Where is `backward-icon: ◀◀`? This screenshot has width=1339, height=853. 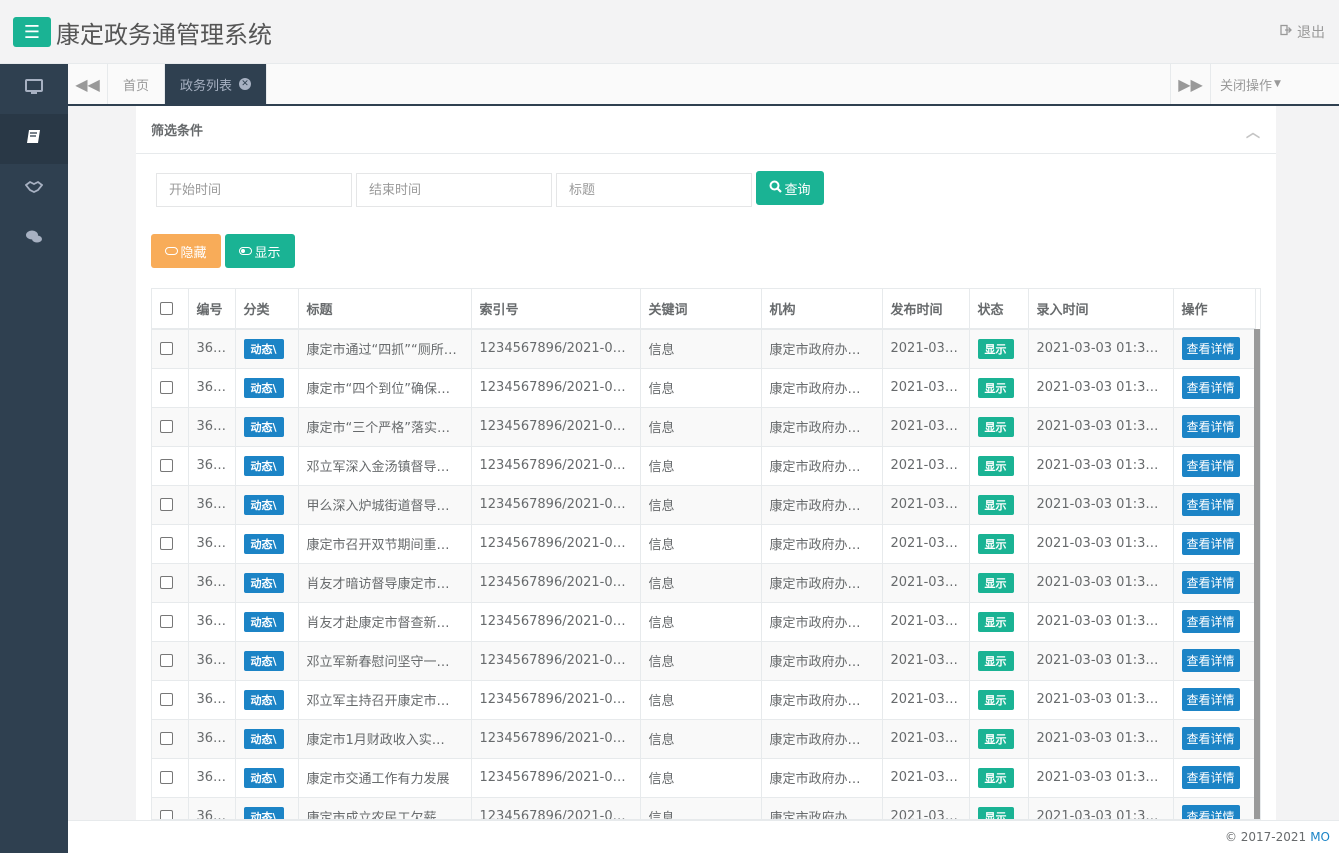
backward-icon: ◀◀ is located at coordinates (87, 84).